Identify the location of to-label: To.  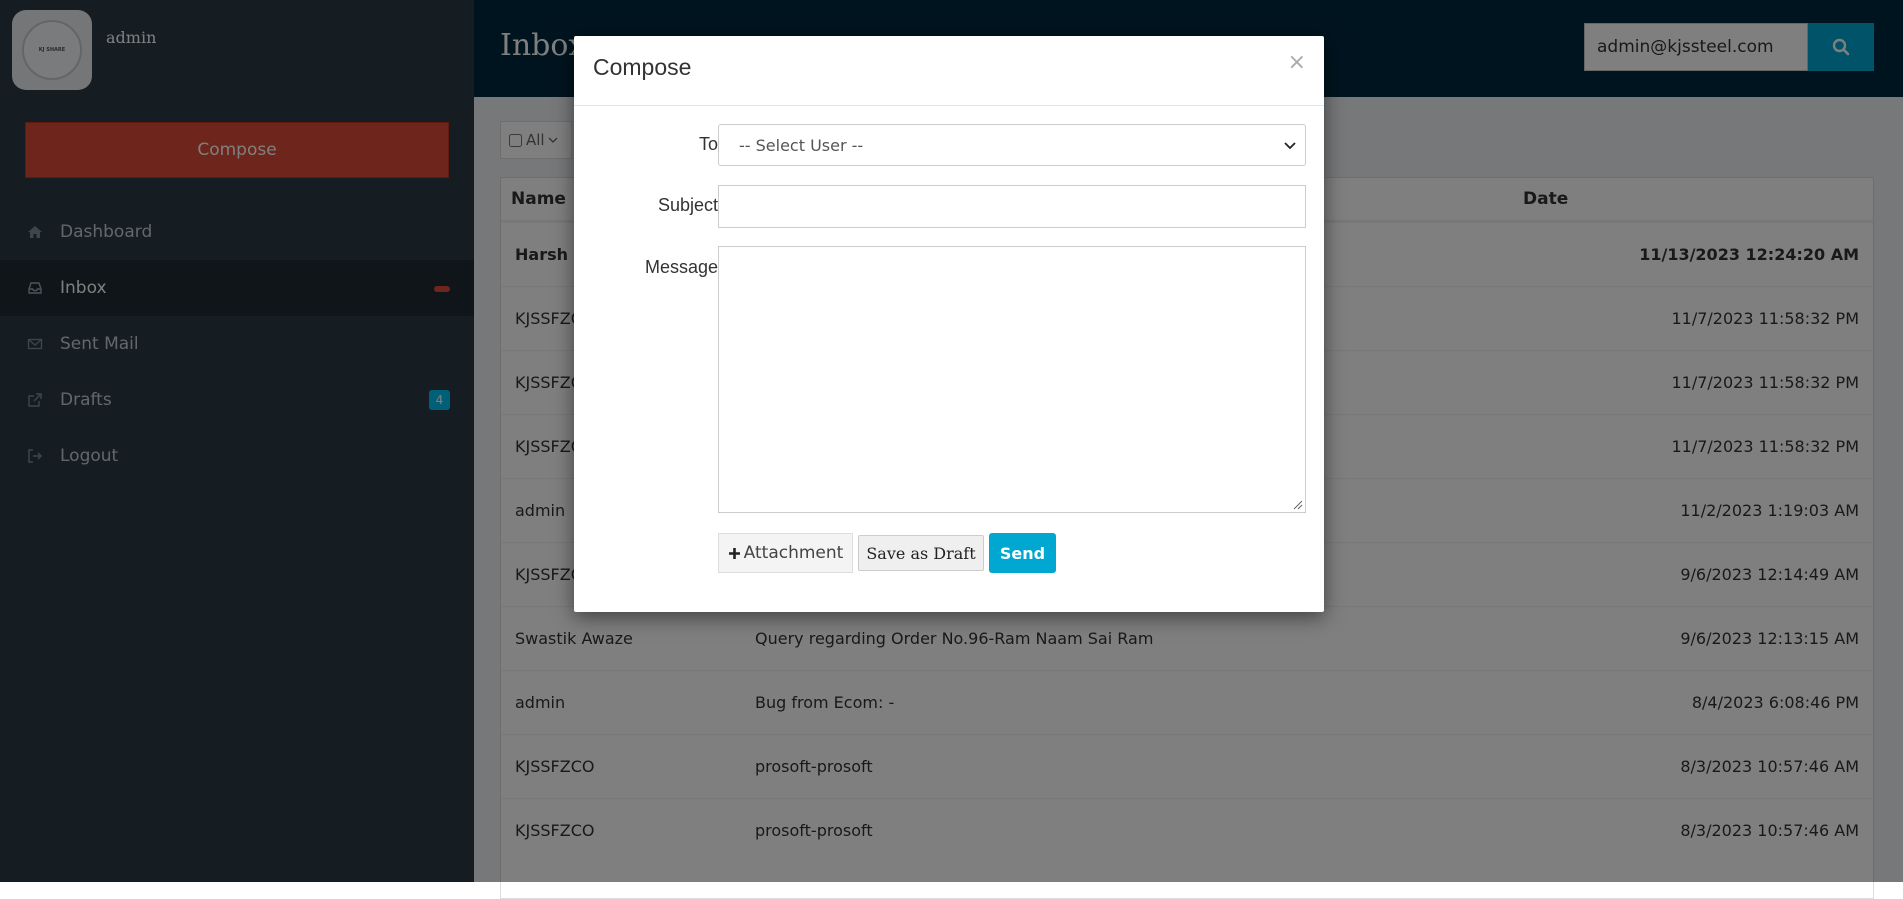
(708, 144).